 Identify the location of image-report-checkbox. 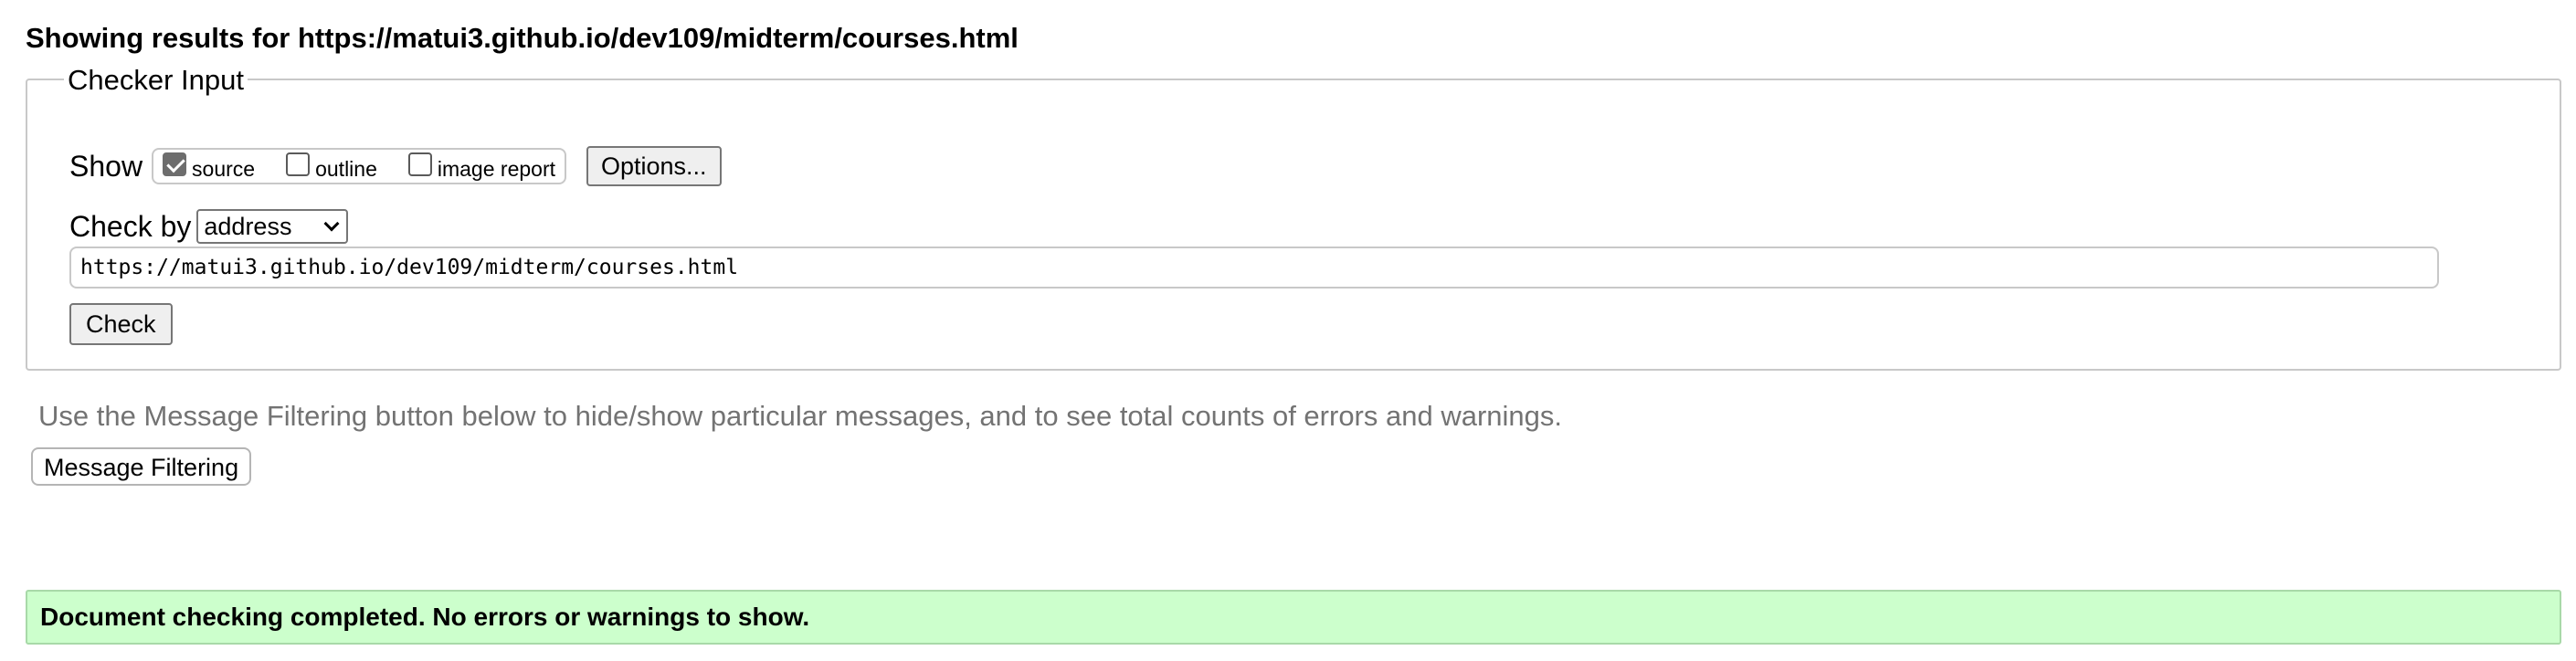
(419, 164).